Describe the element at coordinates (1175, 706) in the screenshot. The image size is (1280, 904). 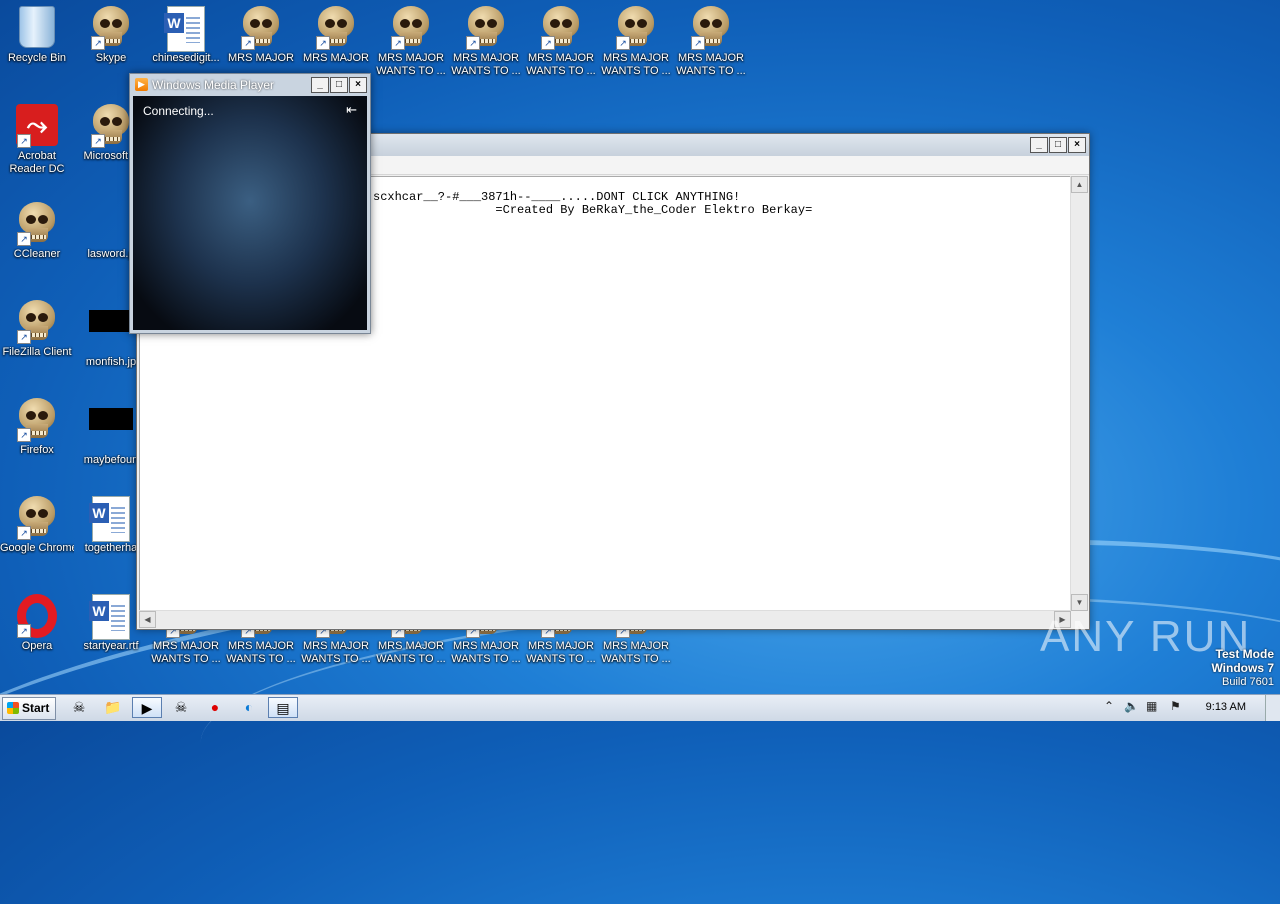
I see `action-center-flag-icon: ⚑` at that location.